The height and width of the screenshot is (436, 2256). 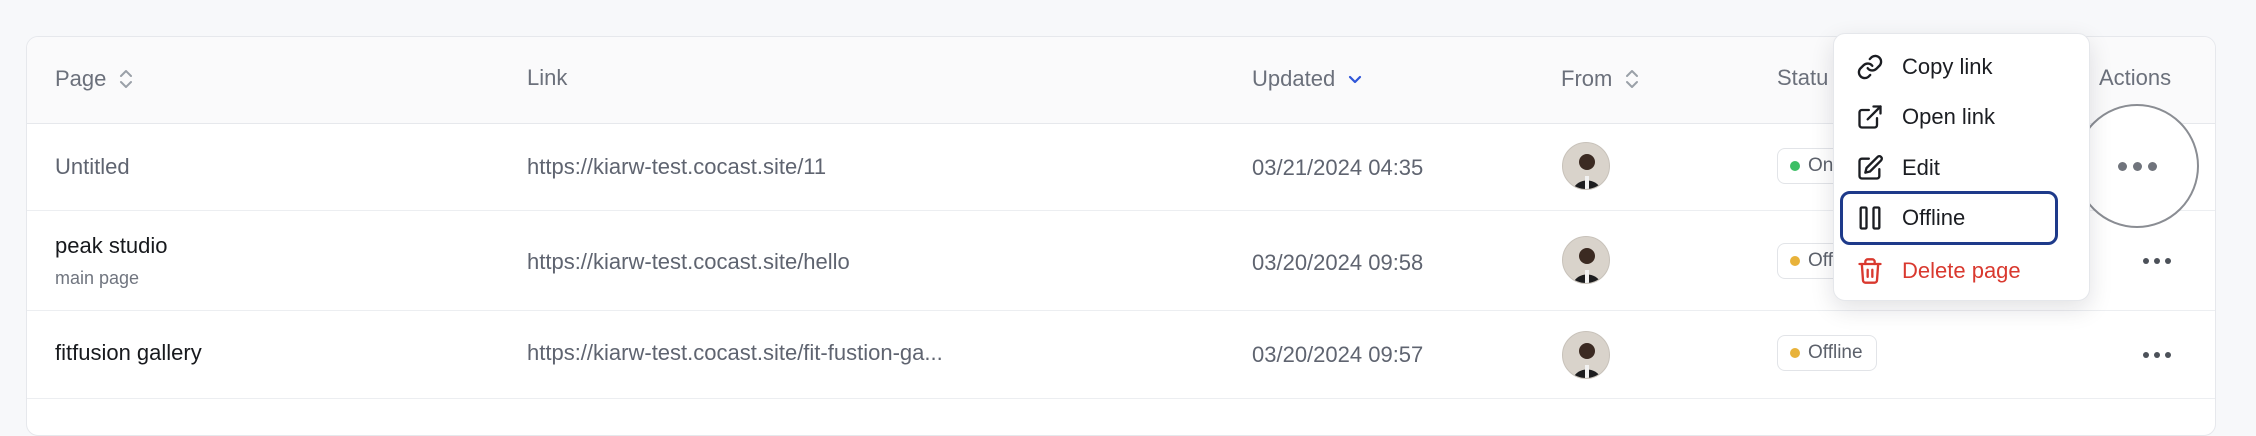 What do you see at coordinates (1820, 260) in the screenshot?
I see `status-label: Off` at bounding box center [1820, 260].